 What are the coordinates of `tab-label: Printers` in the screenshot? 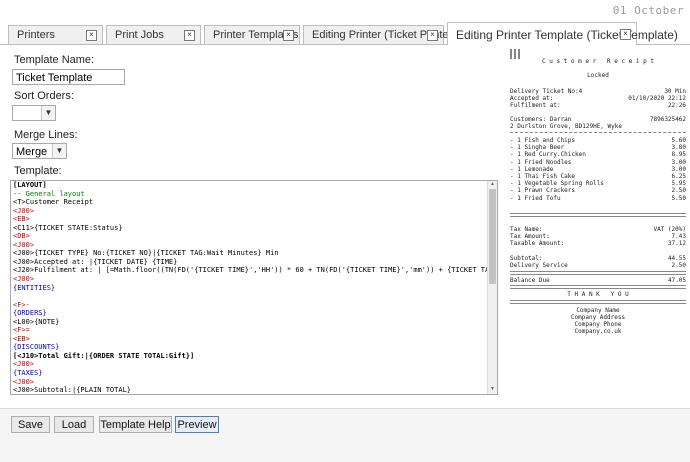 It's located at (36, 35).